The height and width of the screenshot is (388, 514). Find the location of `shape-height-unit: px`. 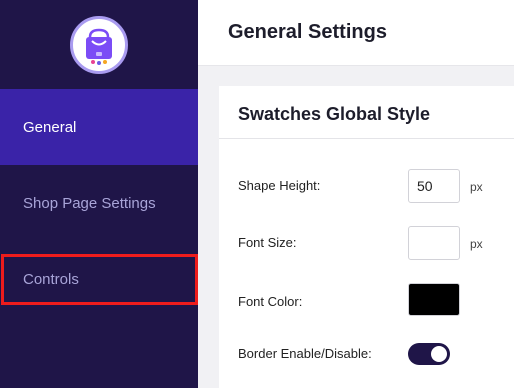

shape-height-unit: px is located at coordinates (476, 187).